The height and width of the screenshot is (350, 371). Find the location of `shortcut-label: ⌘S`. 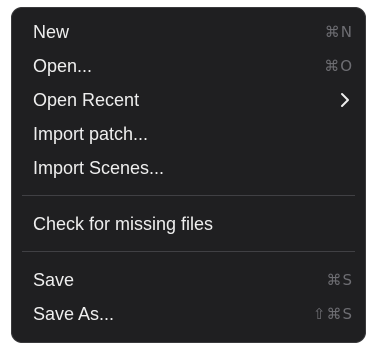

shortcut-label: ⌘S is located at coordinates (339, 280).